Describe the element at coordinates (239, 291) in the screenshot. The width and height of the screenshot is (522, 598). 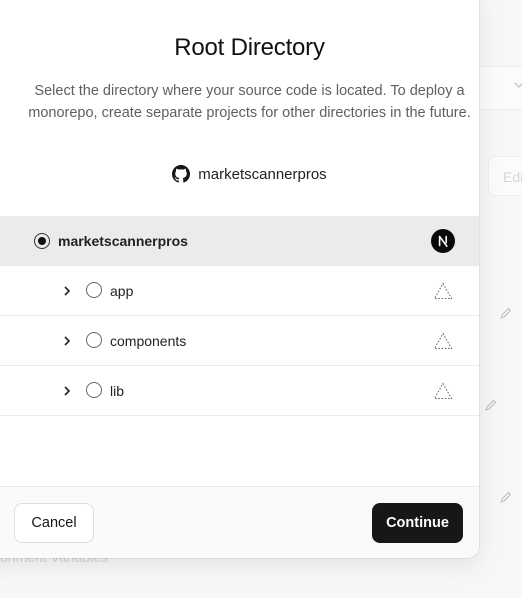
I see `directory-row-app: app` at that location.